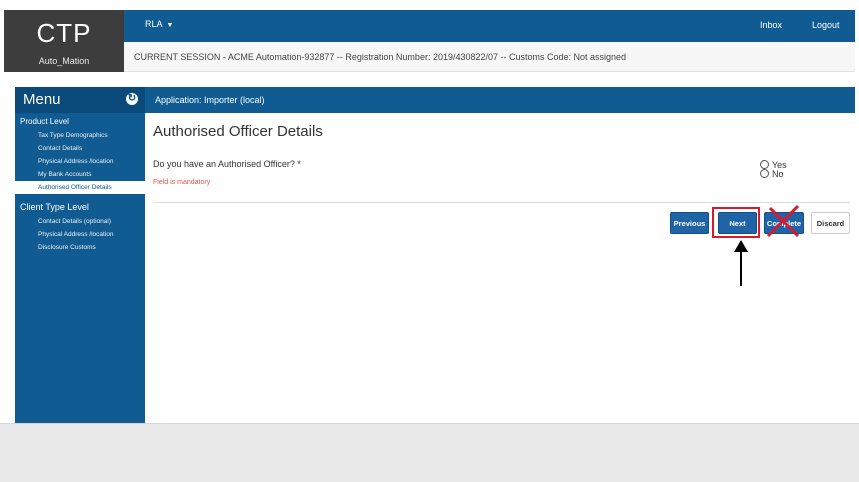 Image resolution: width=859 pixels, height=482 pixels. I want to click on section-title-product-level: Product Level, so click(44, 121).